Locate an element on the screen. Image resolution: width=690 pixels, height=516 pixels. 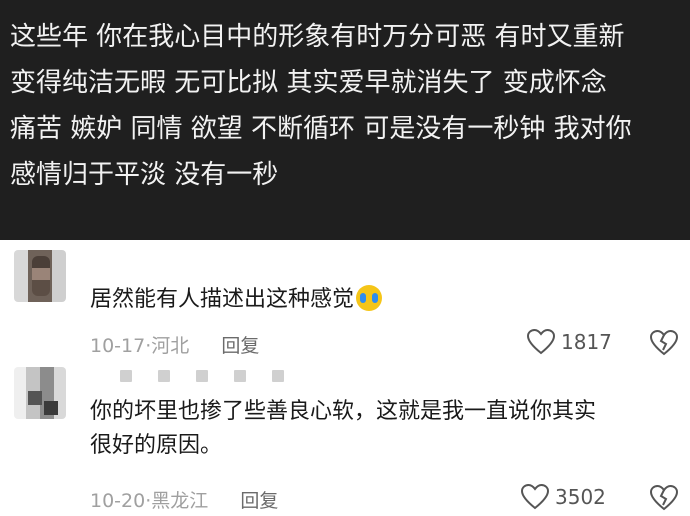
blurred-username is located at coordinates (215, 376).